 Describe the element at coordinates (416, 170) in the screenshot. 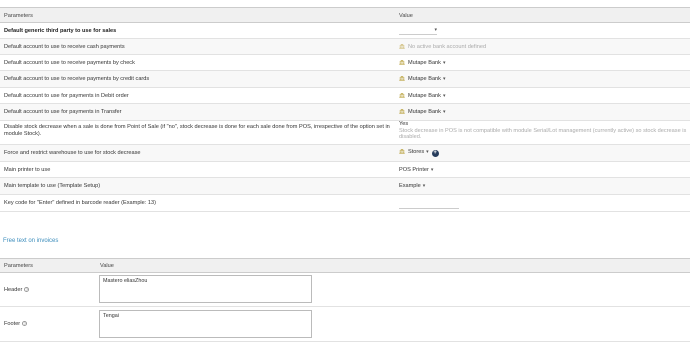

I see `printer-select: POS Printer ▾` at that location.